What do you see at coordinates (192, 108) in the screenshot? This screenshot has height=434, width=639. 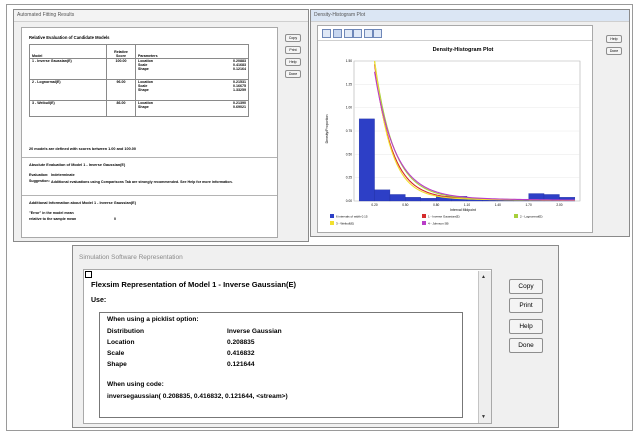 I see `params-cell: Location 0.21390 Shape 0.69021` at bounding box center [192, 108].